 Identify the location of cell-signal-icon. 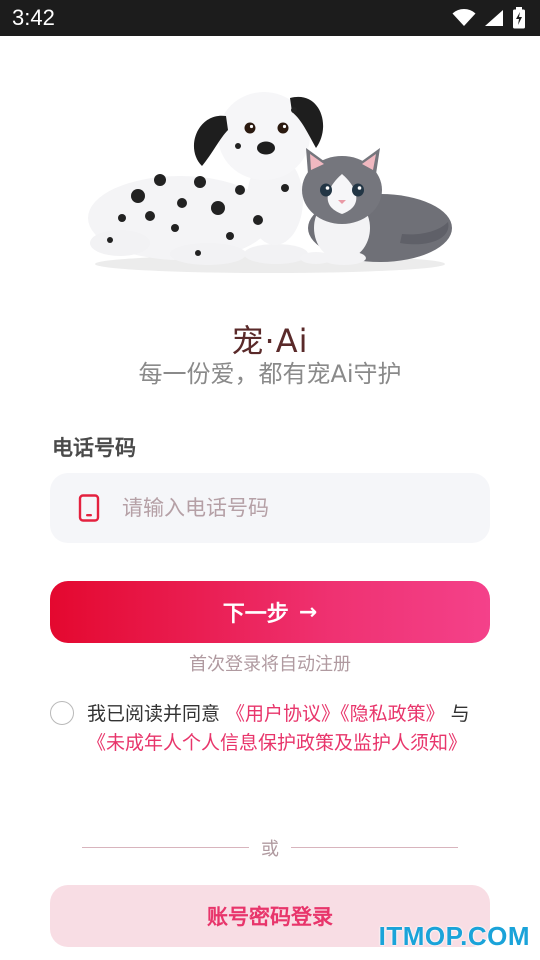
(494, 18).